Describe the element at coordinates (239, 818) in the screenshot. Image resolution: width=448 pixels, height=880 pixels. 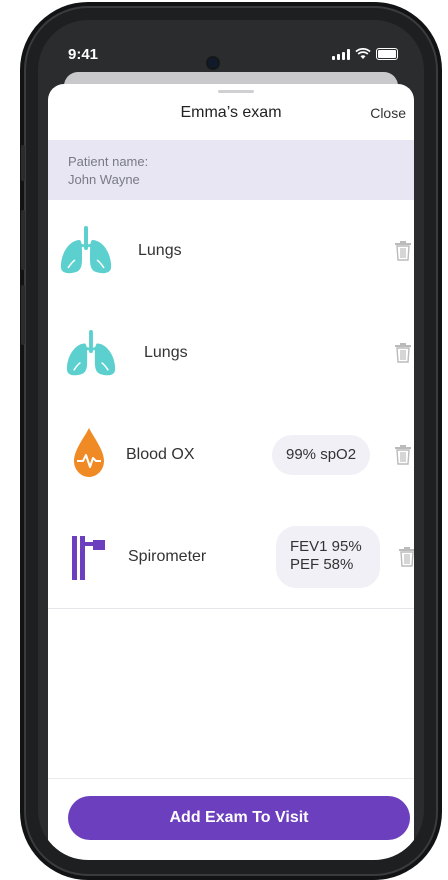
I see `add-exam-to-visit-button: Add Exam To Visit` at that location.